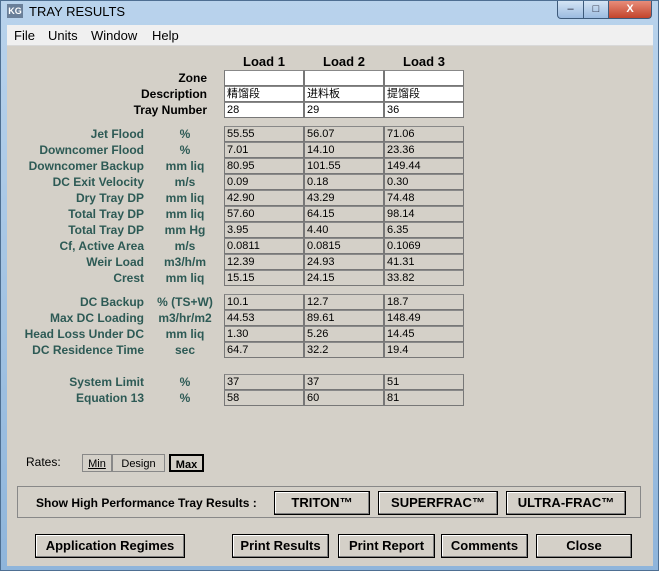 The height and width of the screenshot is (571, 659). I want to click on rates-label: Rates:, so click(43, 462).